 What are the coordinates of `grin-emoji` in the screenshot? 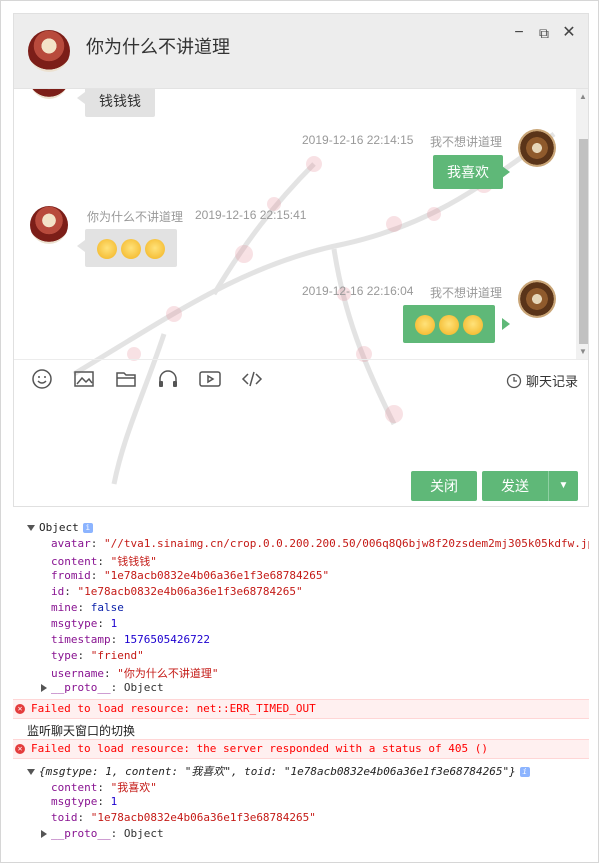 It's located at (107, 249).